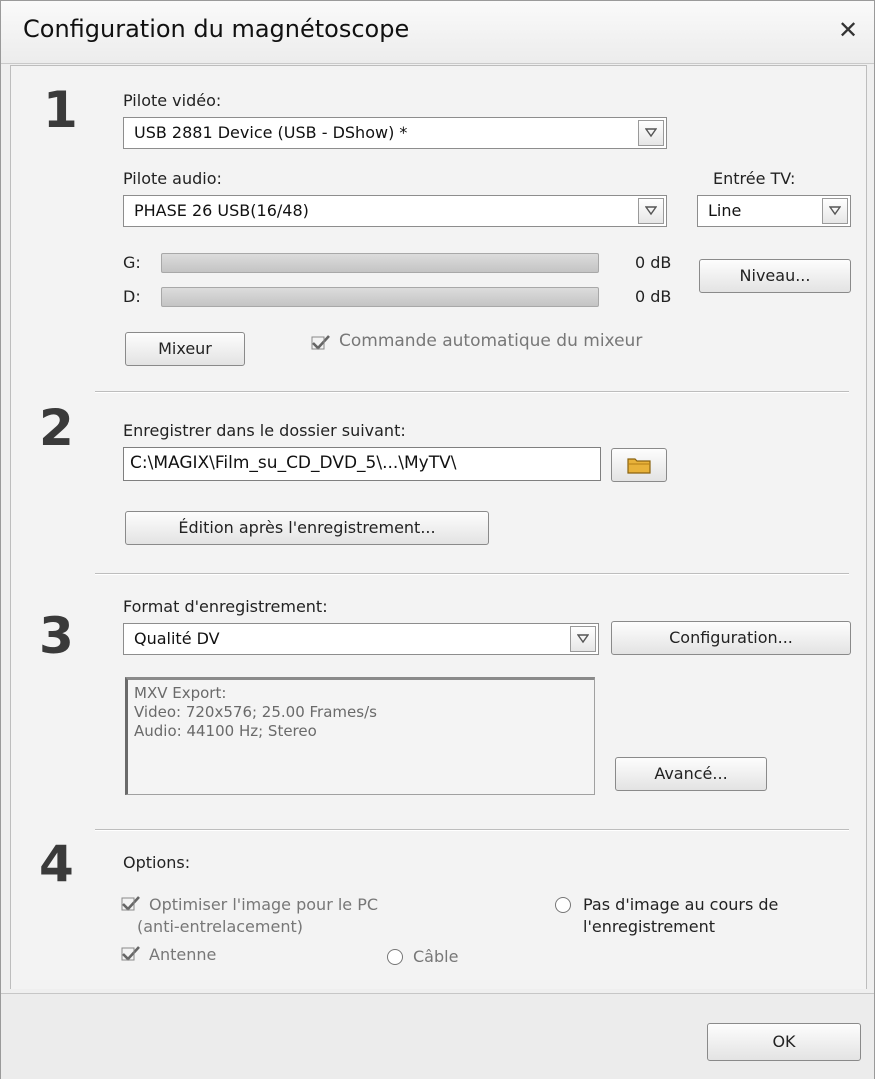 The width and height of the screenshot is (875, 1079). What do you see at coordinates (437, 63) in the screenshot?
I see `title-divider` at bounding box center [437, 63].